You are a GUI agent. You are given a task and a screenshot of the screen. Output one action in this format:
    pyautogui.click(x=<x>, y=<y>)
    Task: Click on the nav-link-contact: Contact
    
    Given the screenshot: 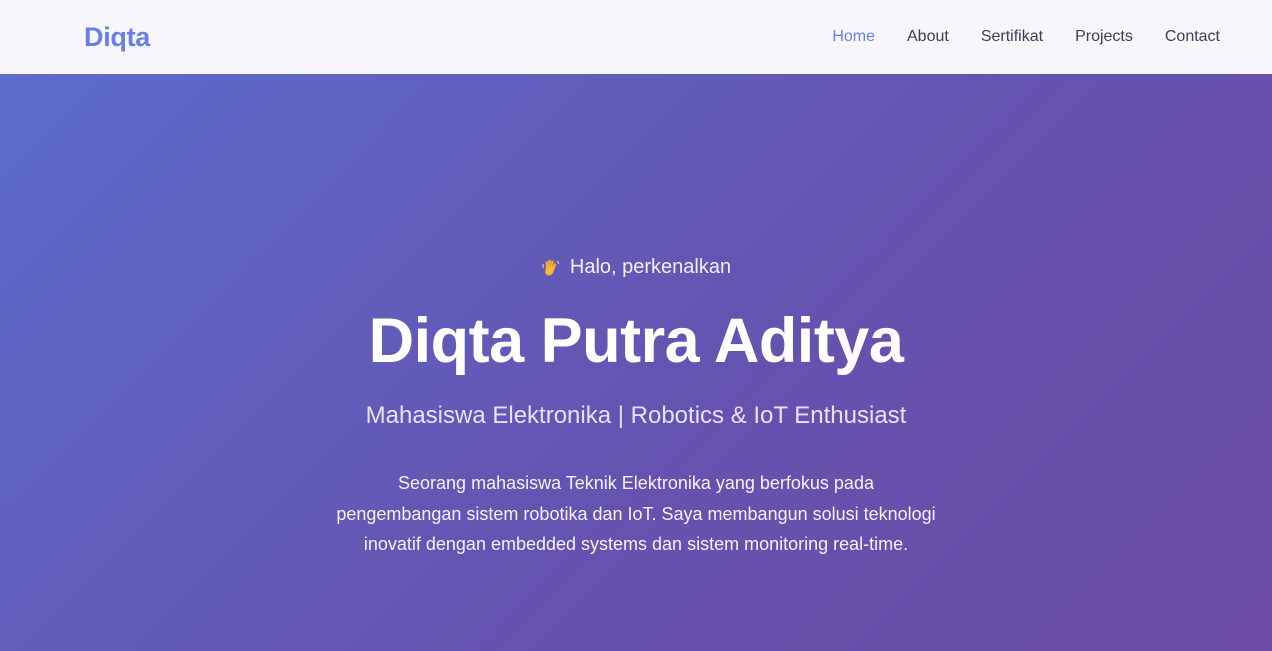 What is the action you would take?
    pyautogui.click(x=1192, y=37)
    